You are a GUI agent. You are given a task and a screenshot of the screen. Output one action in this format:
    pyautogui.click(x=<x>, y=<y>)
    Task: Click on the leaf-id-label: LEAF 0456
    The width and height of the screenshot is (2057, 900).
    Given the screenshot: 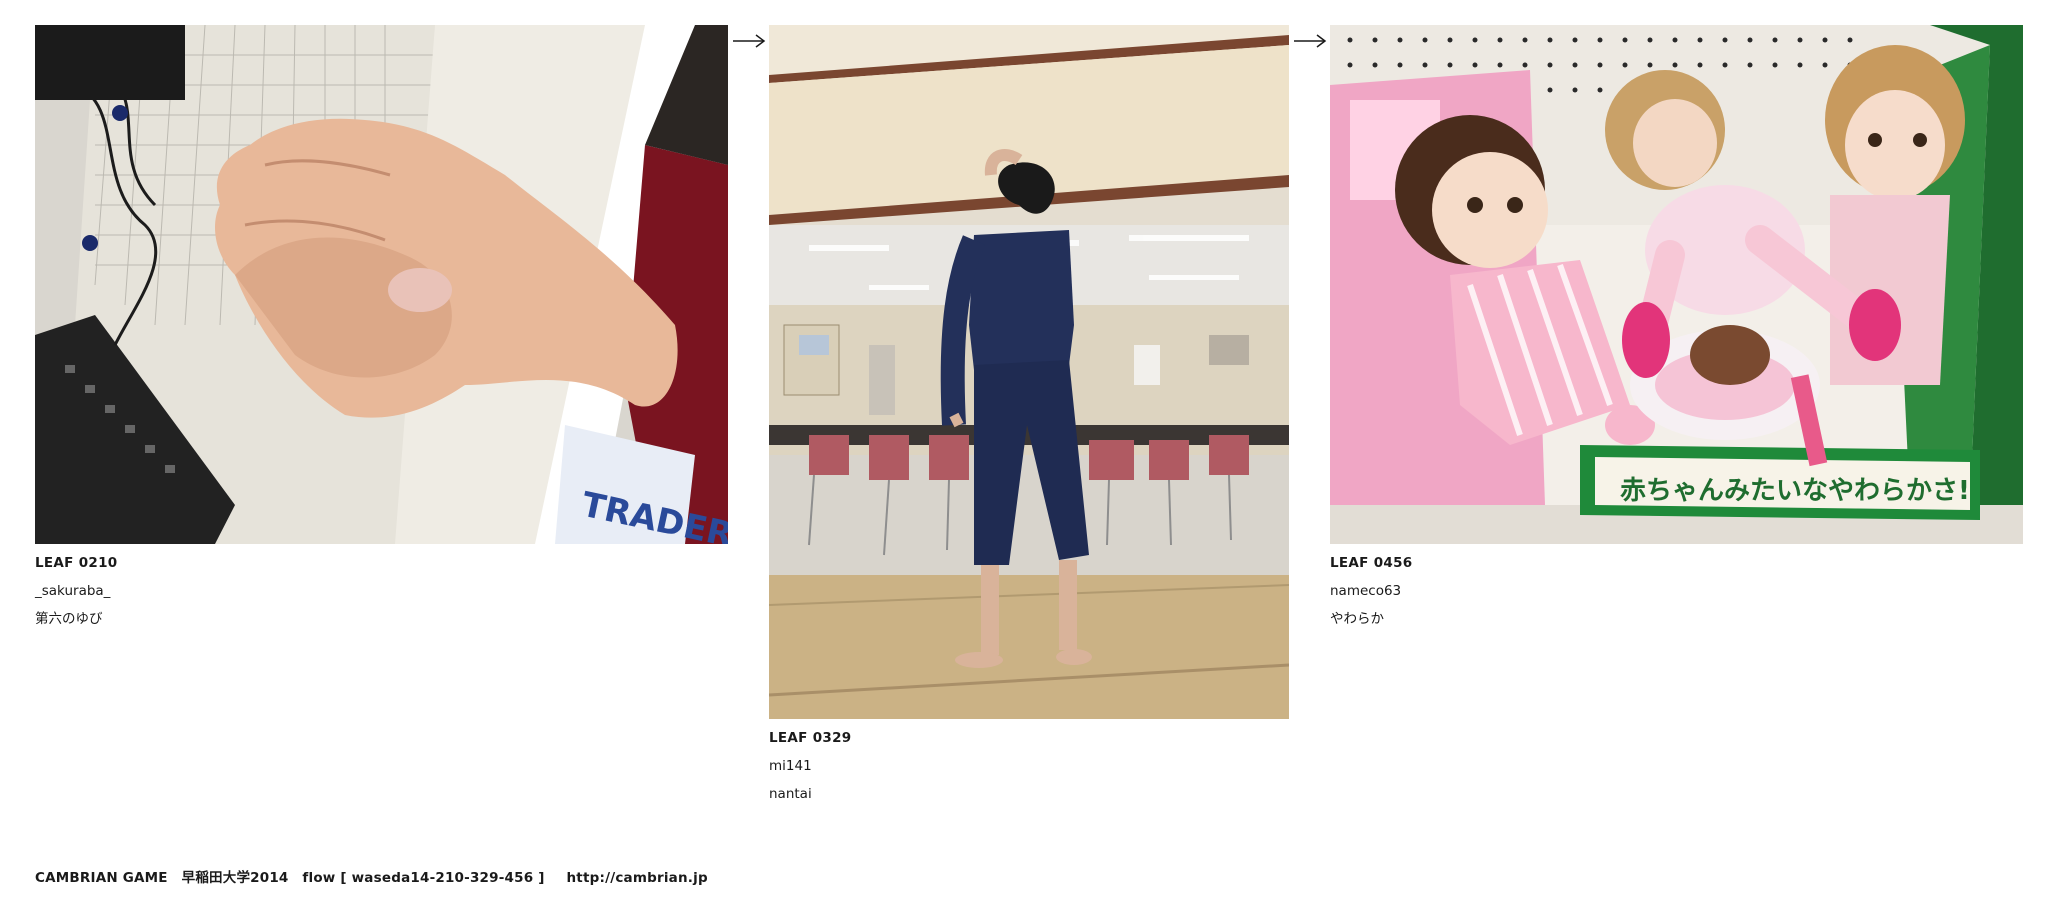 What is the action you would take?
    pyautogui.click(x=1371, y=563)
    